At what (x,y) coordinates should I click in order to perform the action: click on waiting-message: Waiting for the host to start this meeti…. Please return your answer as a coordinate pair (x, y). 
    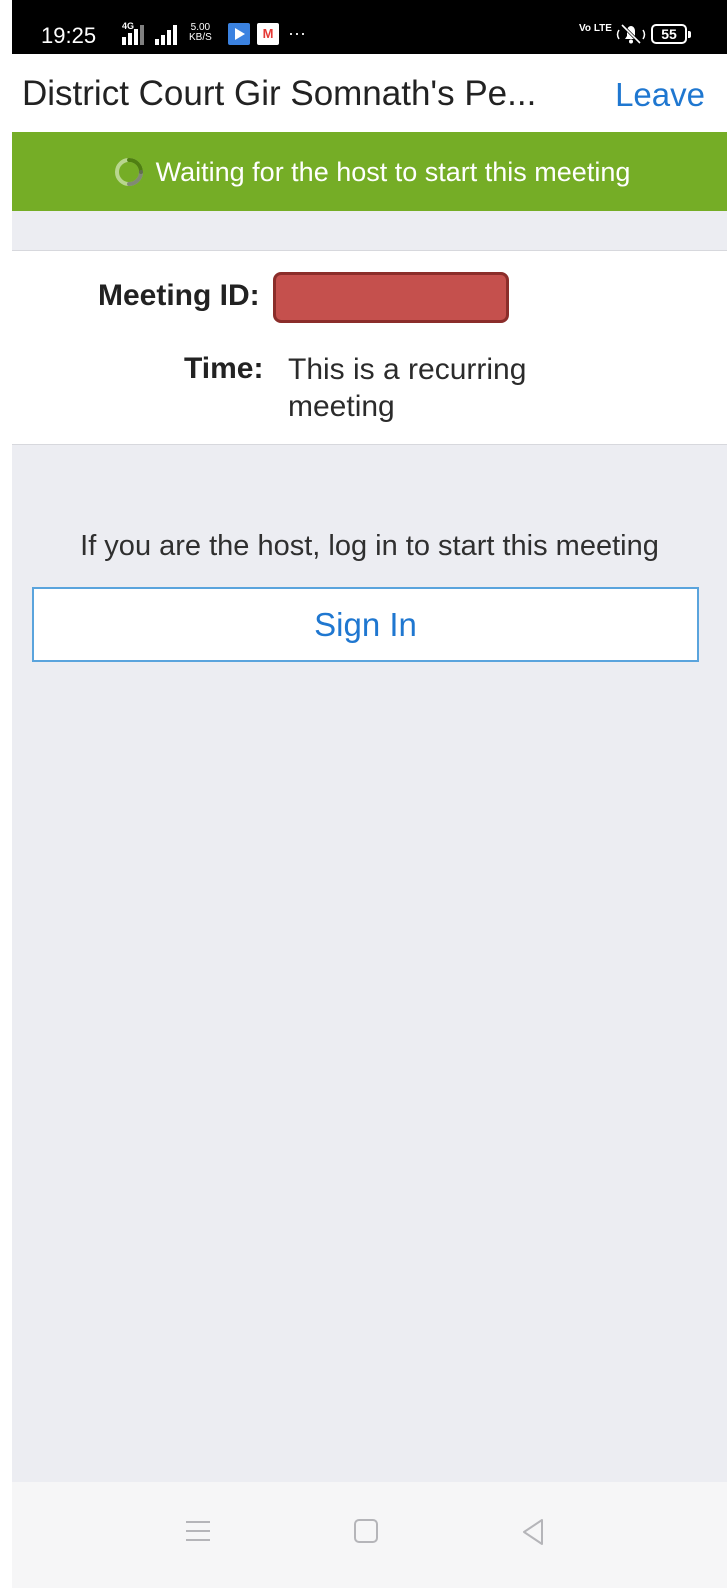
    Looking at the image, I should click on (393, 171).